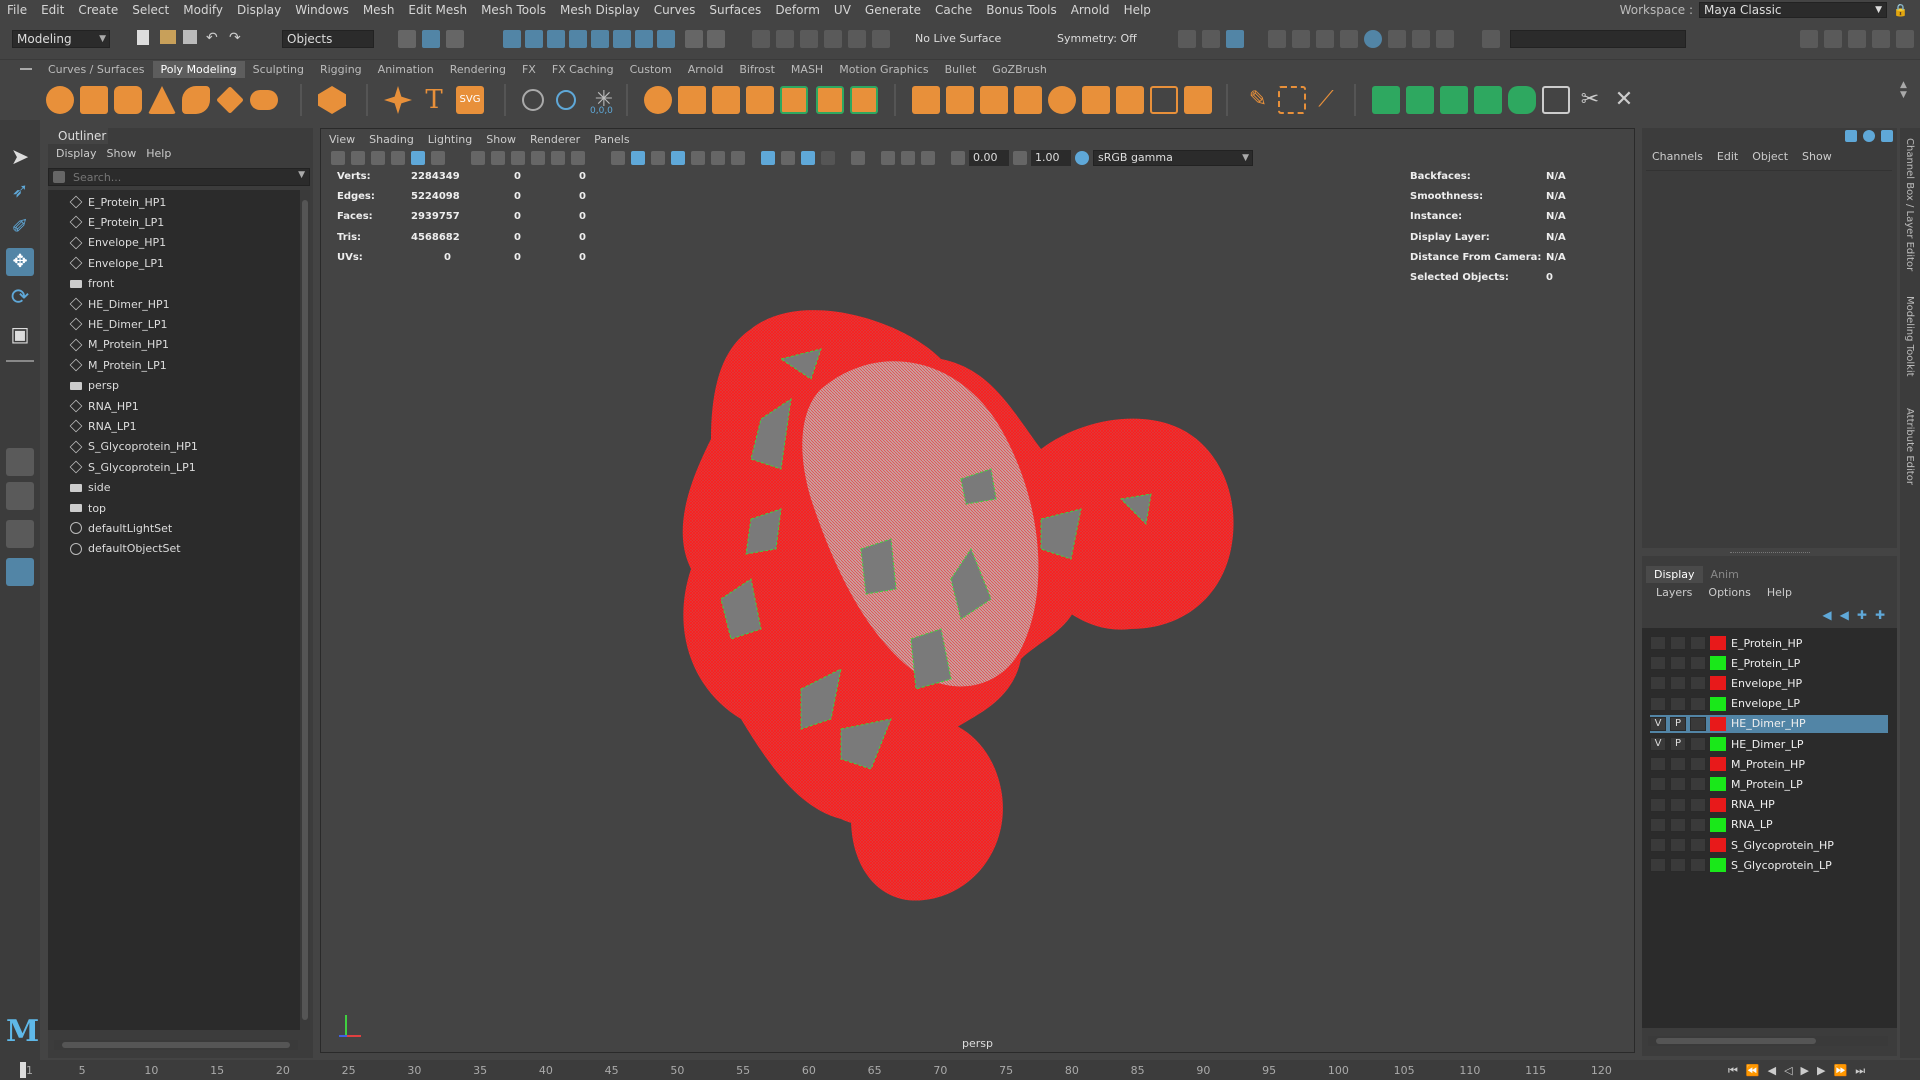 The height and width of the screenshot is (1080, 1920). What do you see at coordinates (478, 158) in the screenshot?
I see `grid-icon` at bounding box center [478, 158].